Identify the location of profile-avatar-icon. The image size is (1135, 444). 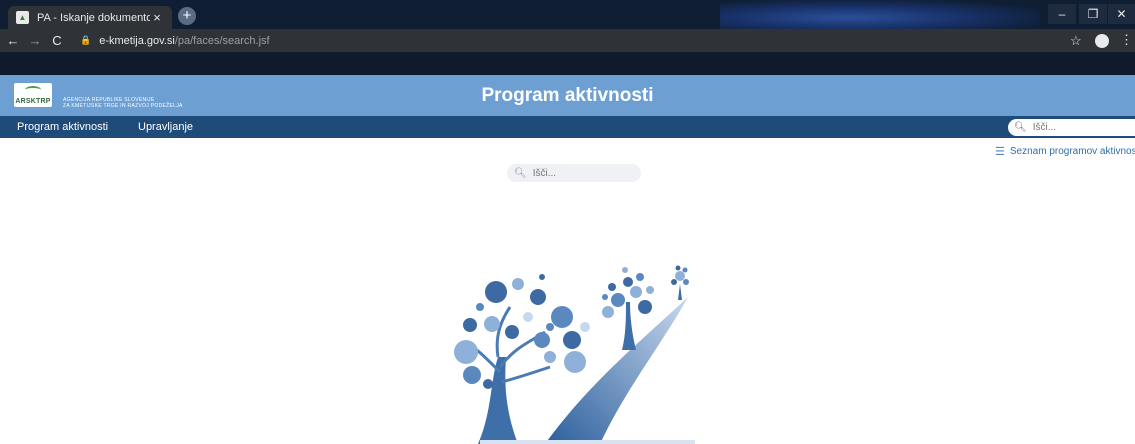
(1102, 41).